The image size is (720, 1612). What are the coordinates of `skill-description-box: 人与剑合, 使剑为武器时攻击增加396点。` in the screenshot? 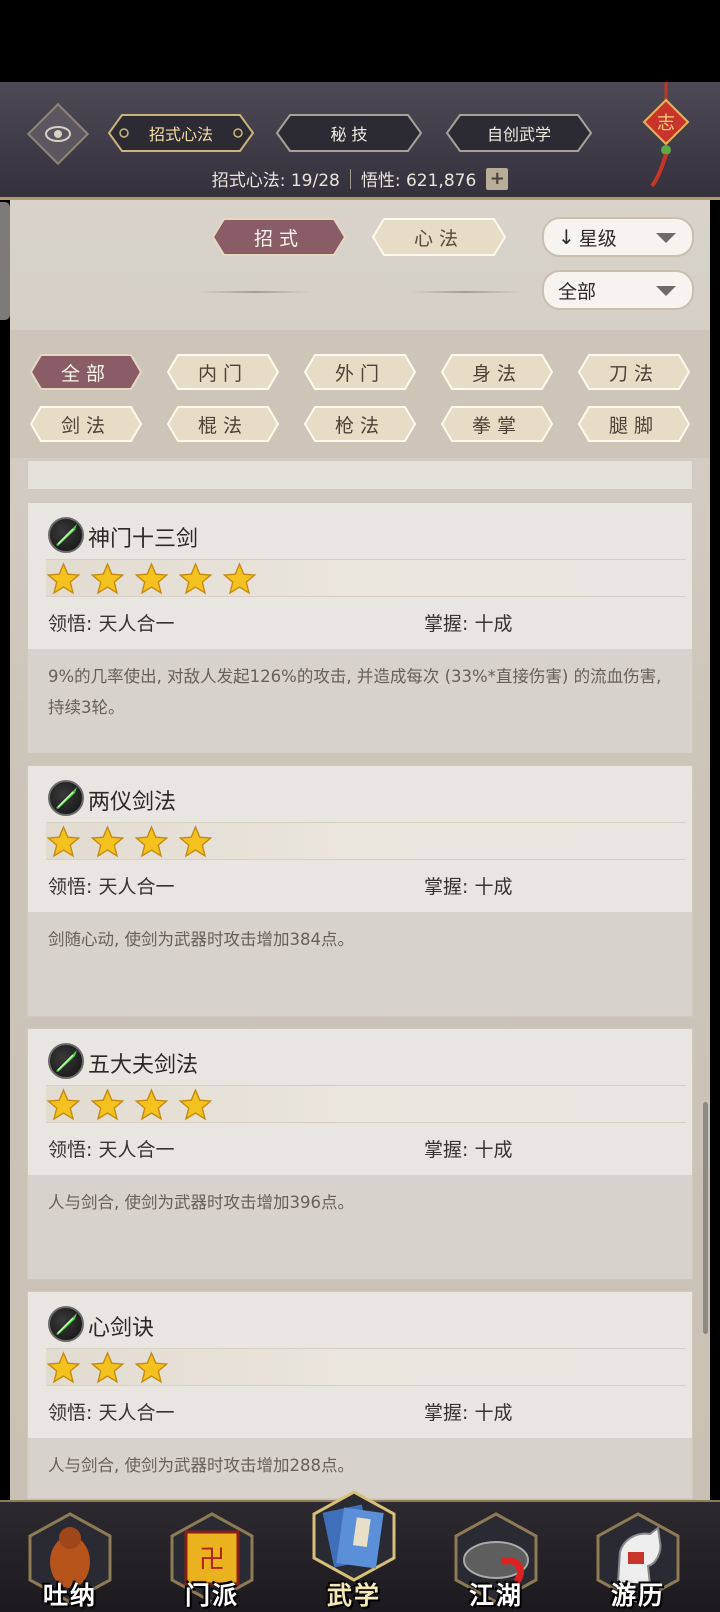 It's located at (360, 1227).